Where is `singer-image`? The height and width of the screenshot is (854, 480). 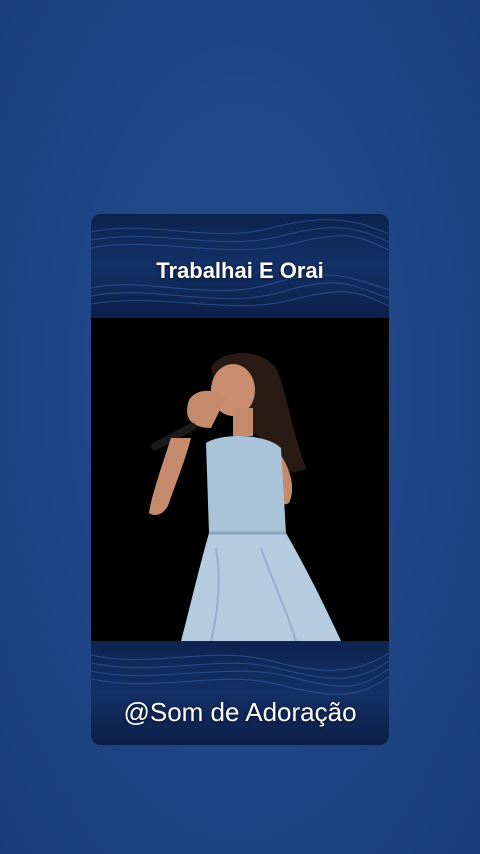 singer-image is located at coordinates (245, 497).